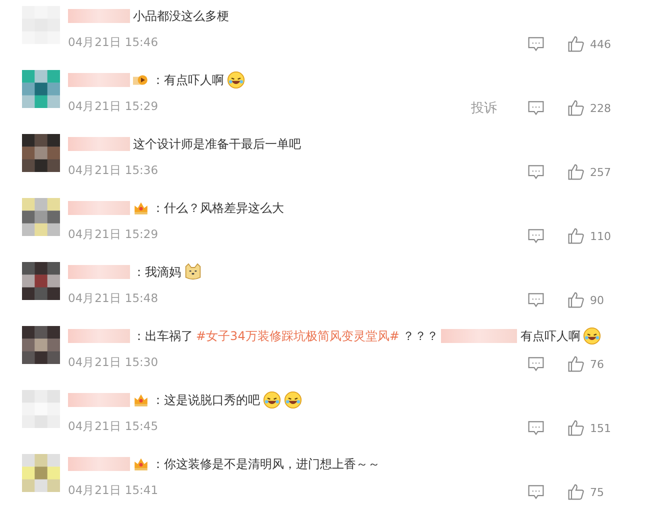 This screenshot has width=649, height=510. What do you see at coordinates (593, 300) in the screenshot?
I see `like-button: 90` at bounding box center [593, 300].